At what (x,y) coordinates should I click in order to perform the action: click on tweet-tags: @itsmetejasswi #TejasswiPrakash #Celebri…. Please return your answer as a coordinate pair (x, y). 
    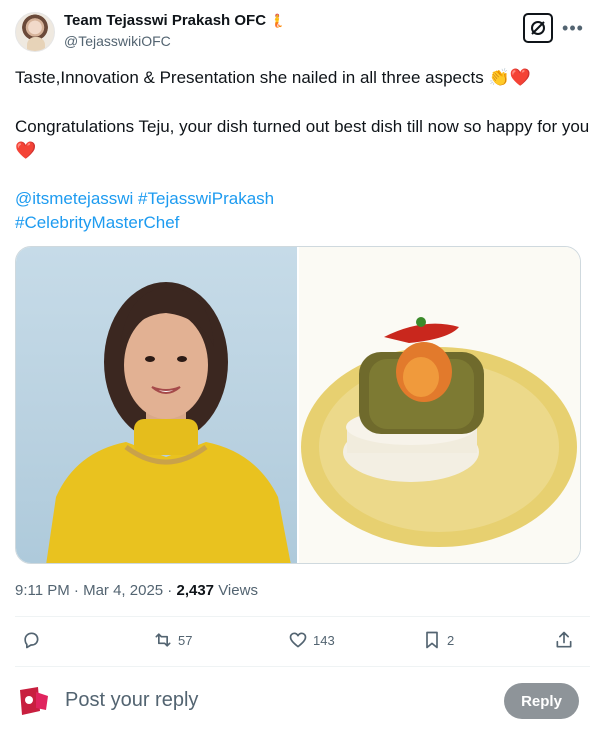
    Looking at the image, I should click on (302, 211).